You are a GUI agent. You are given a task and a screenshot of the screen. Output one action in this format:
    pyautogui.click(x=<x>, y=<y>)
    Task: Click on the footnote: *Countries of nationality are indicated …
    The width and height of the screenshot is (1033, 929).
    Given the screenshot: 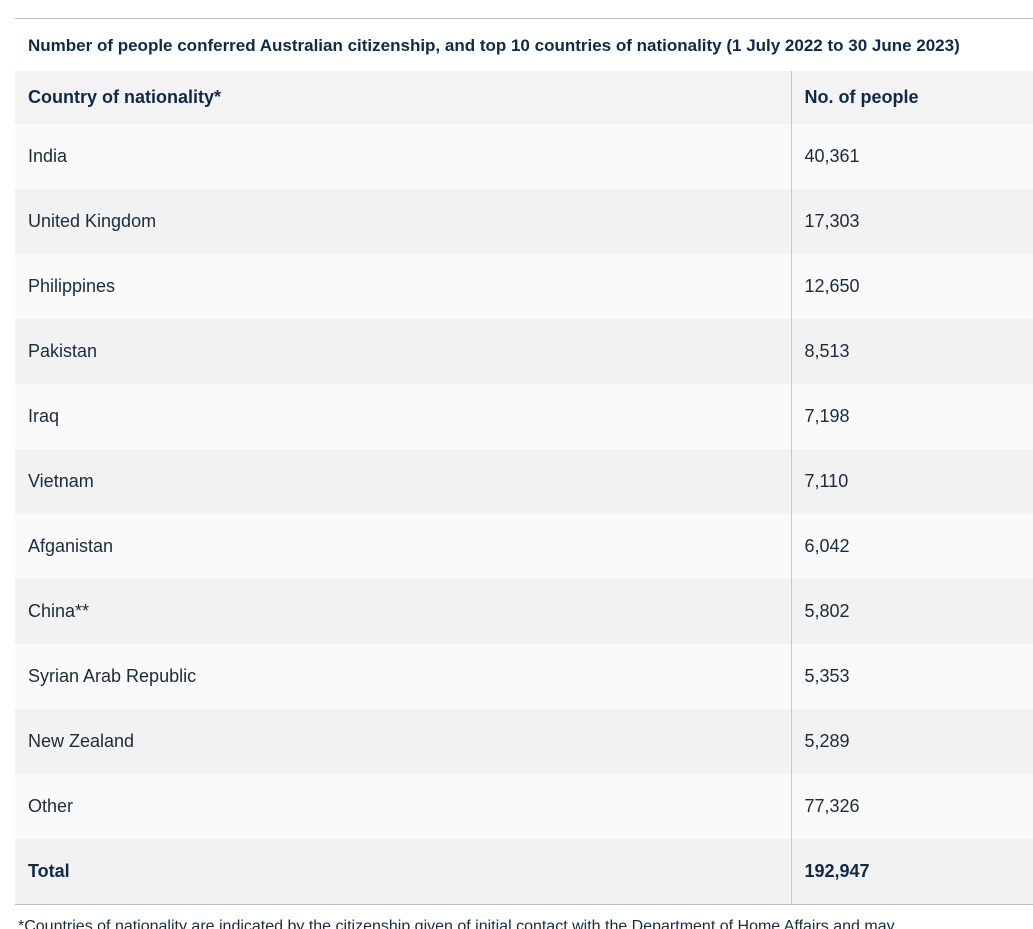 What is the action you would take?
    pyautogui.click(x=456, y=923)
    